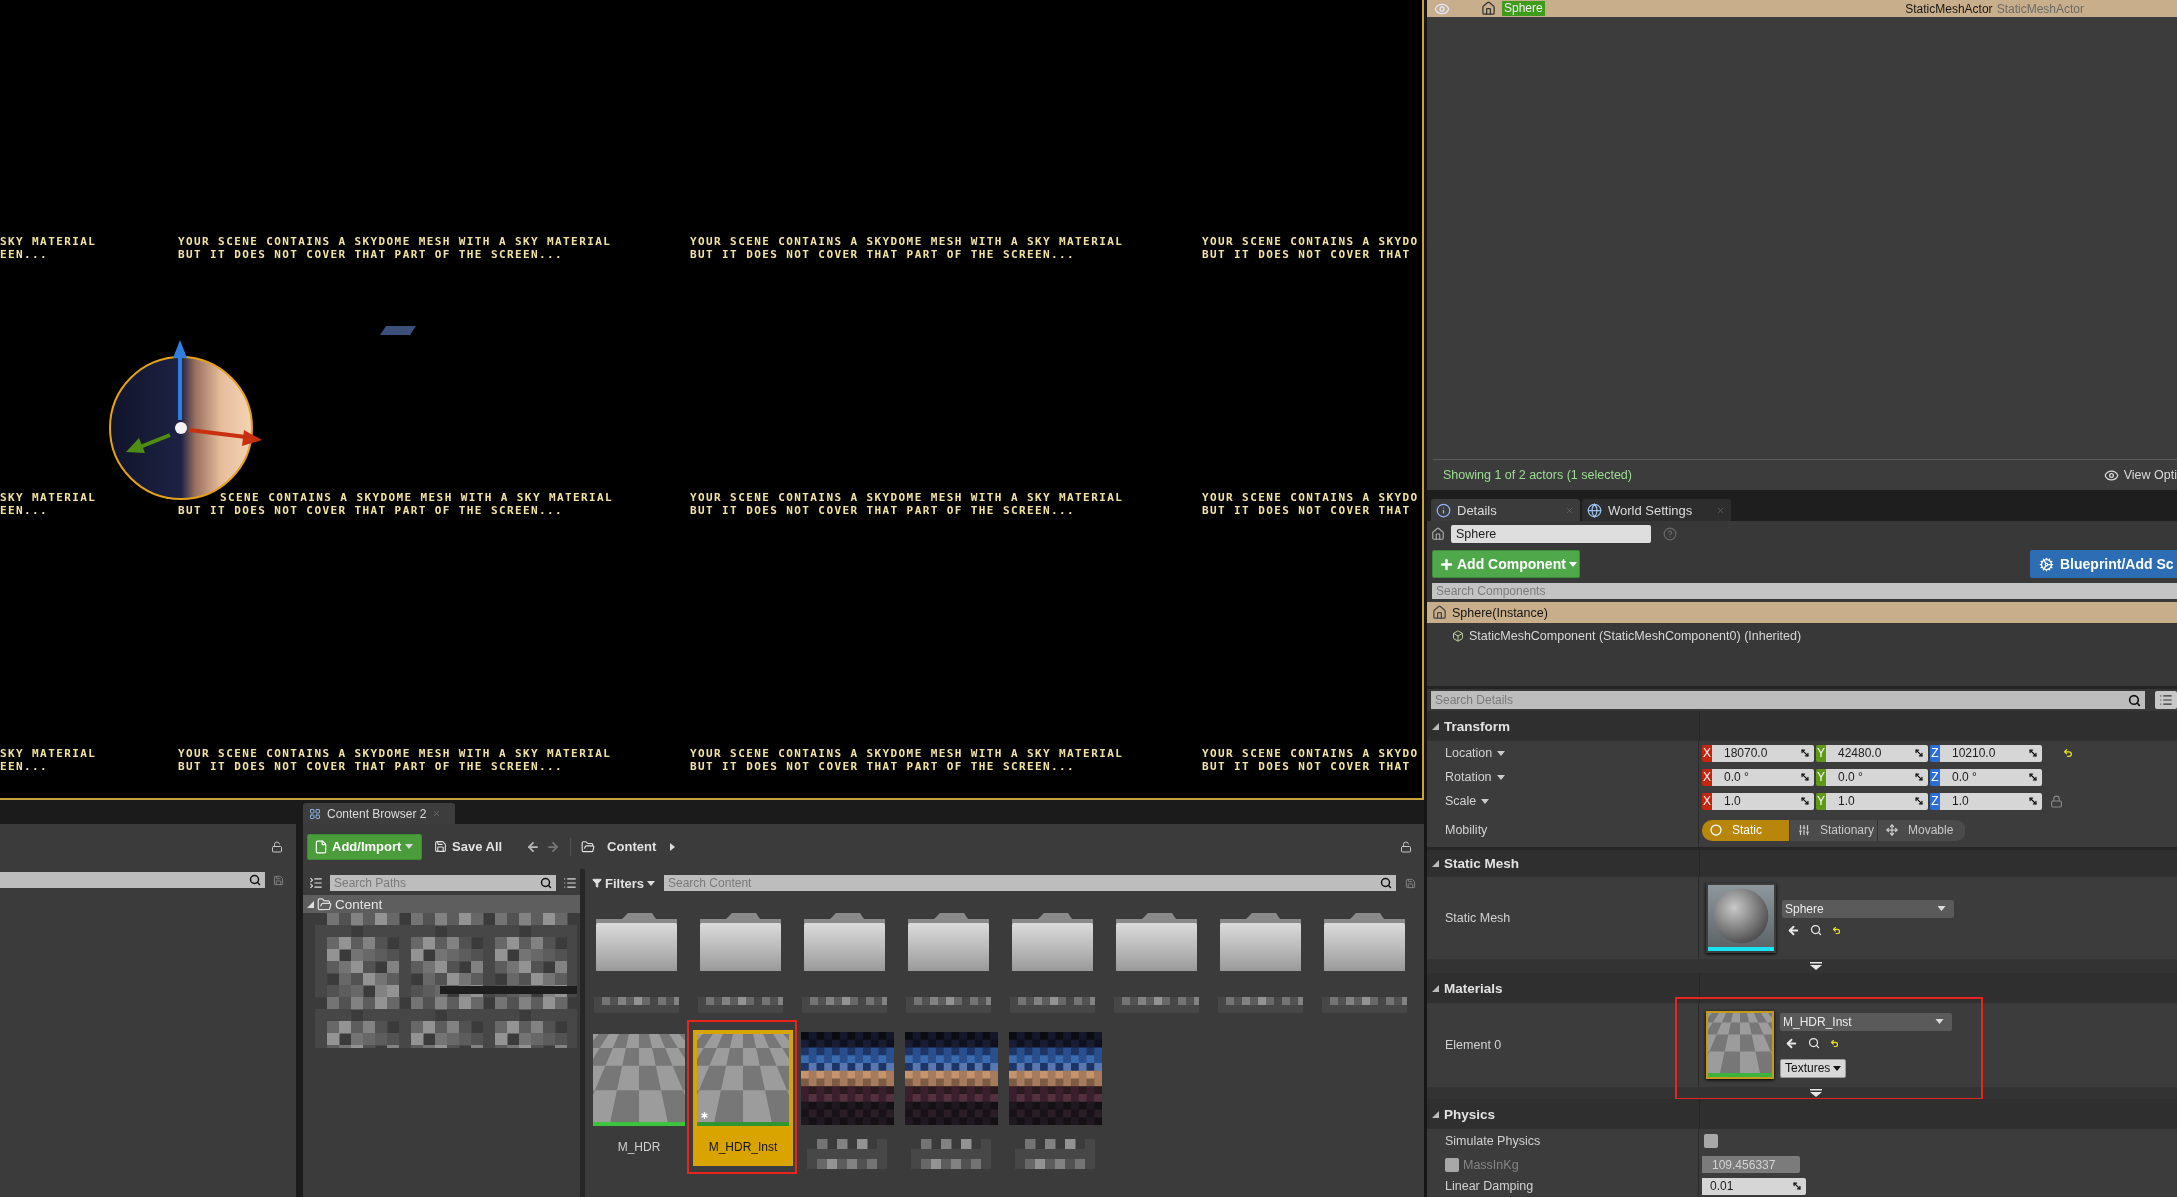  Describe the element at coordinates (441, 904) in the screenshot. I see `tree-item: Content` at that location.